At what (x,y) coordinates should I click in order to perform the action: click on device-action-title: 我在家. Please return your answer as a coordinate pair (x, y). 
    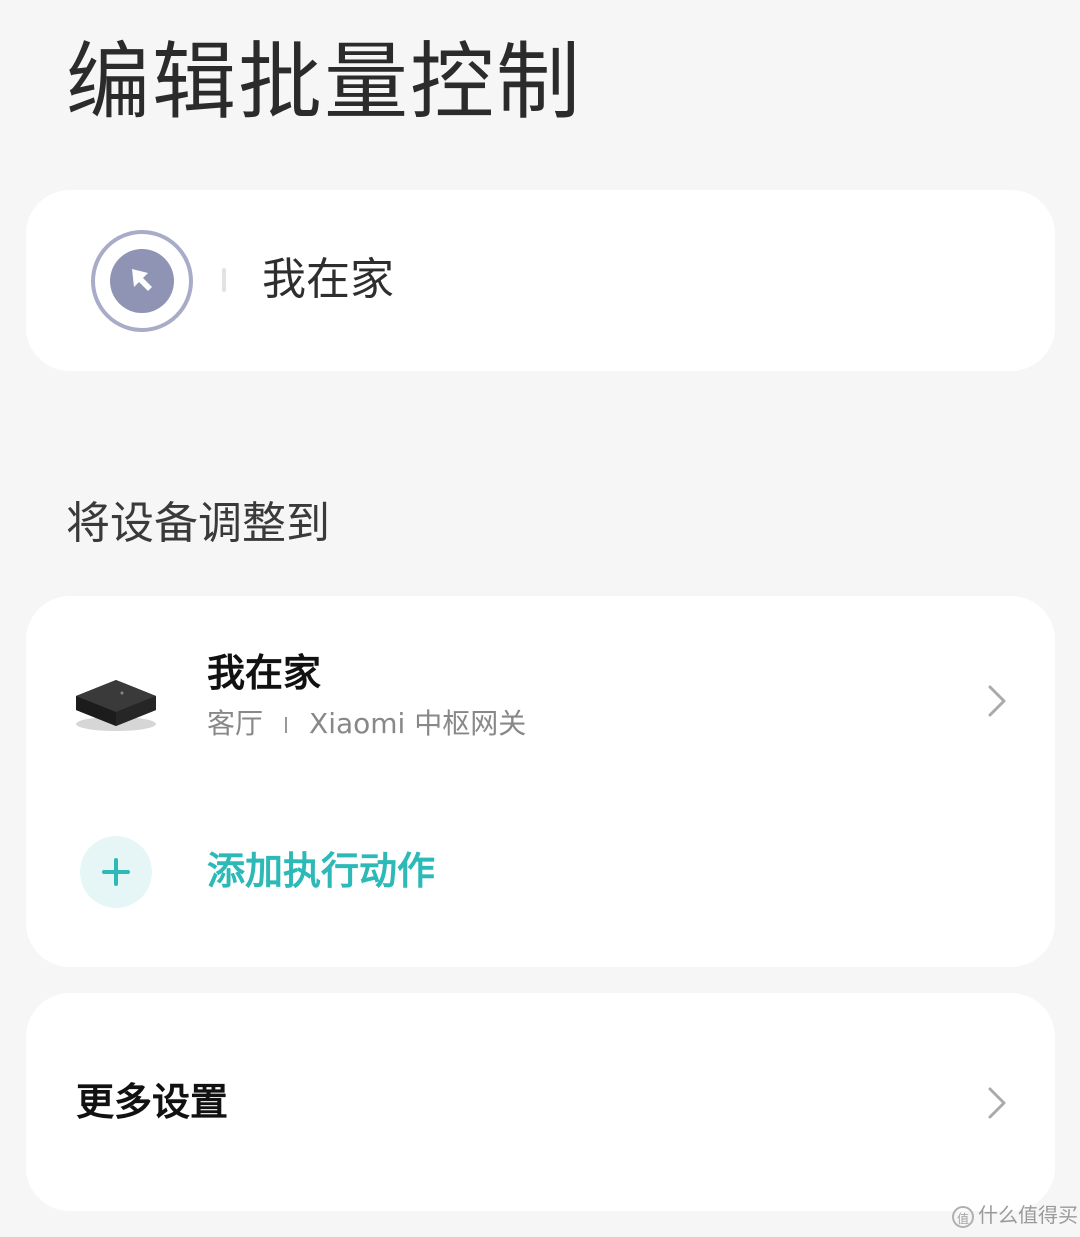
    Looking at the image, I should click on (264, 673).